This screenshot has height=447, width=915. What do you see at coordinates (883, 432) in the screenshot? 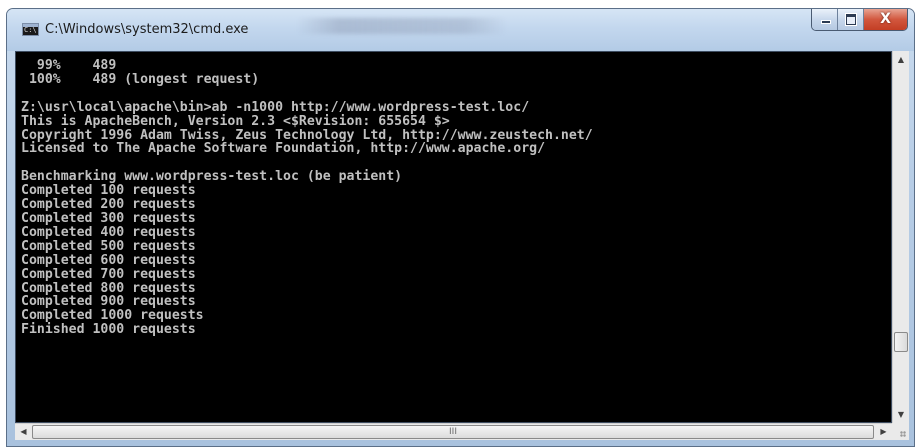
I see `scroll-right-icon: ▶` at bounding box center [883, 432].